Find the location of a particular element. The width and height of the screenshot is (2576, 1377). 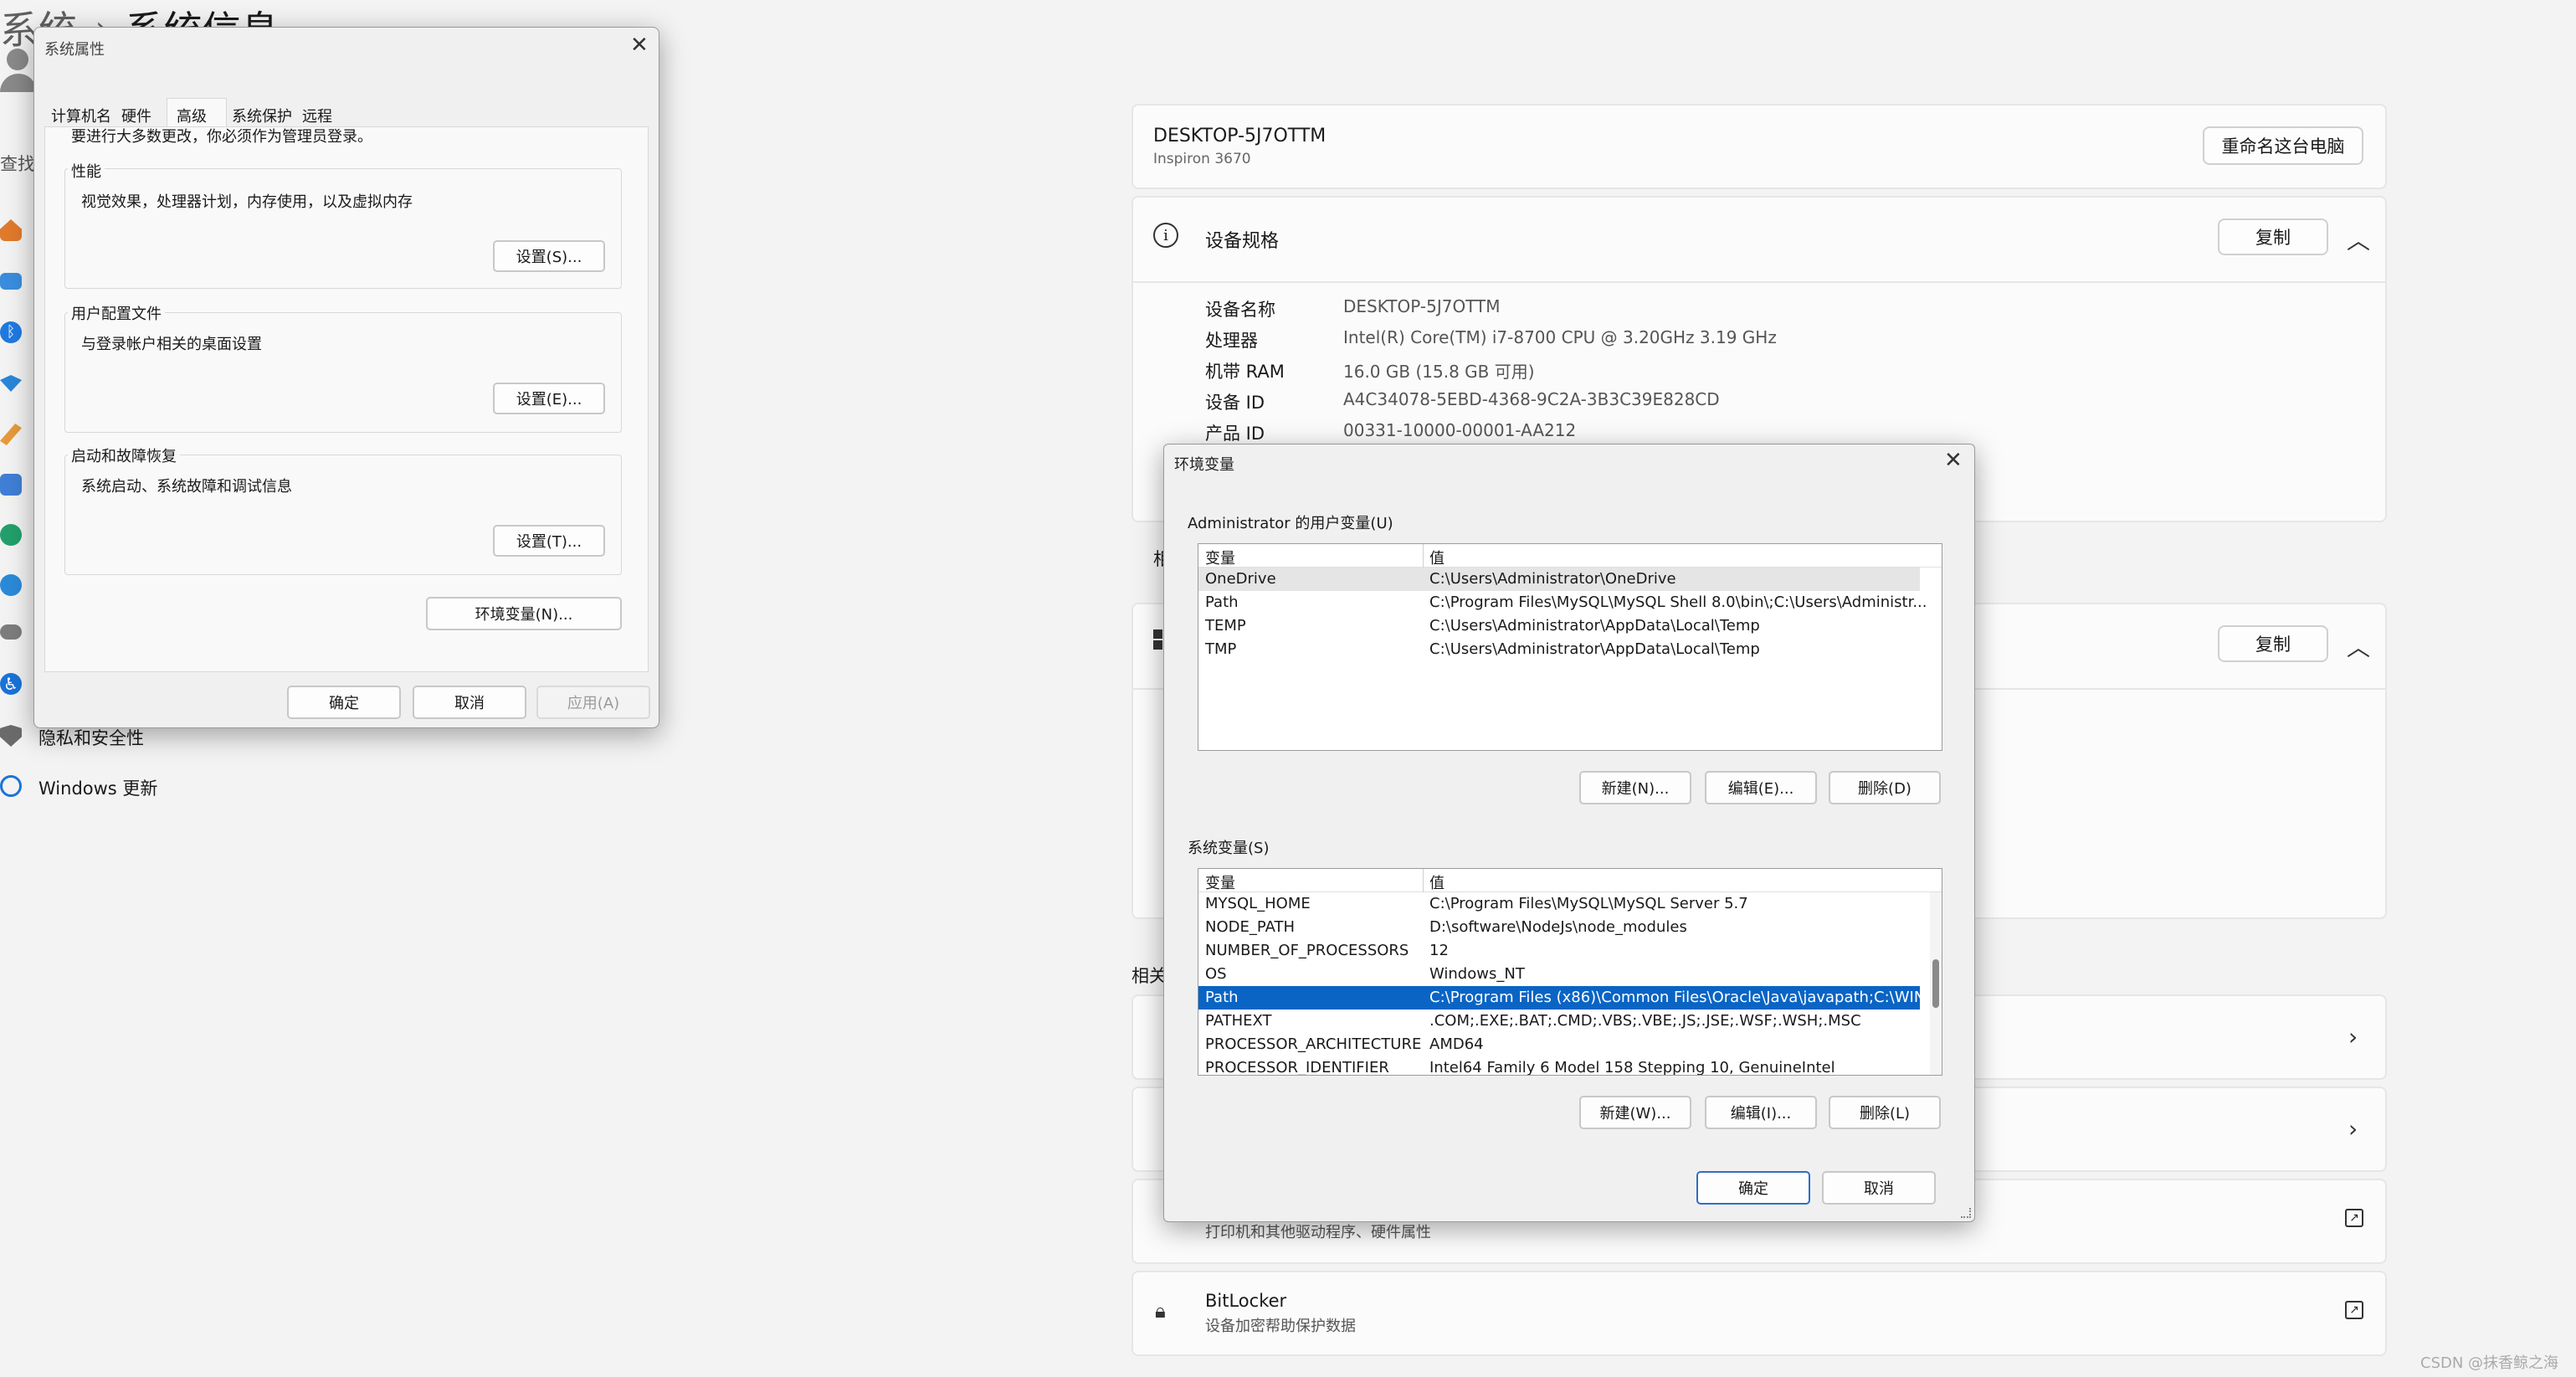

tab-advanced: 高级 is located at coordinates (192, 115).